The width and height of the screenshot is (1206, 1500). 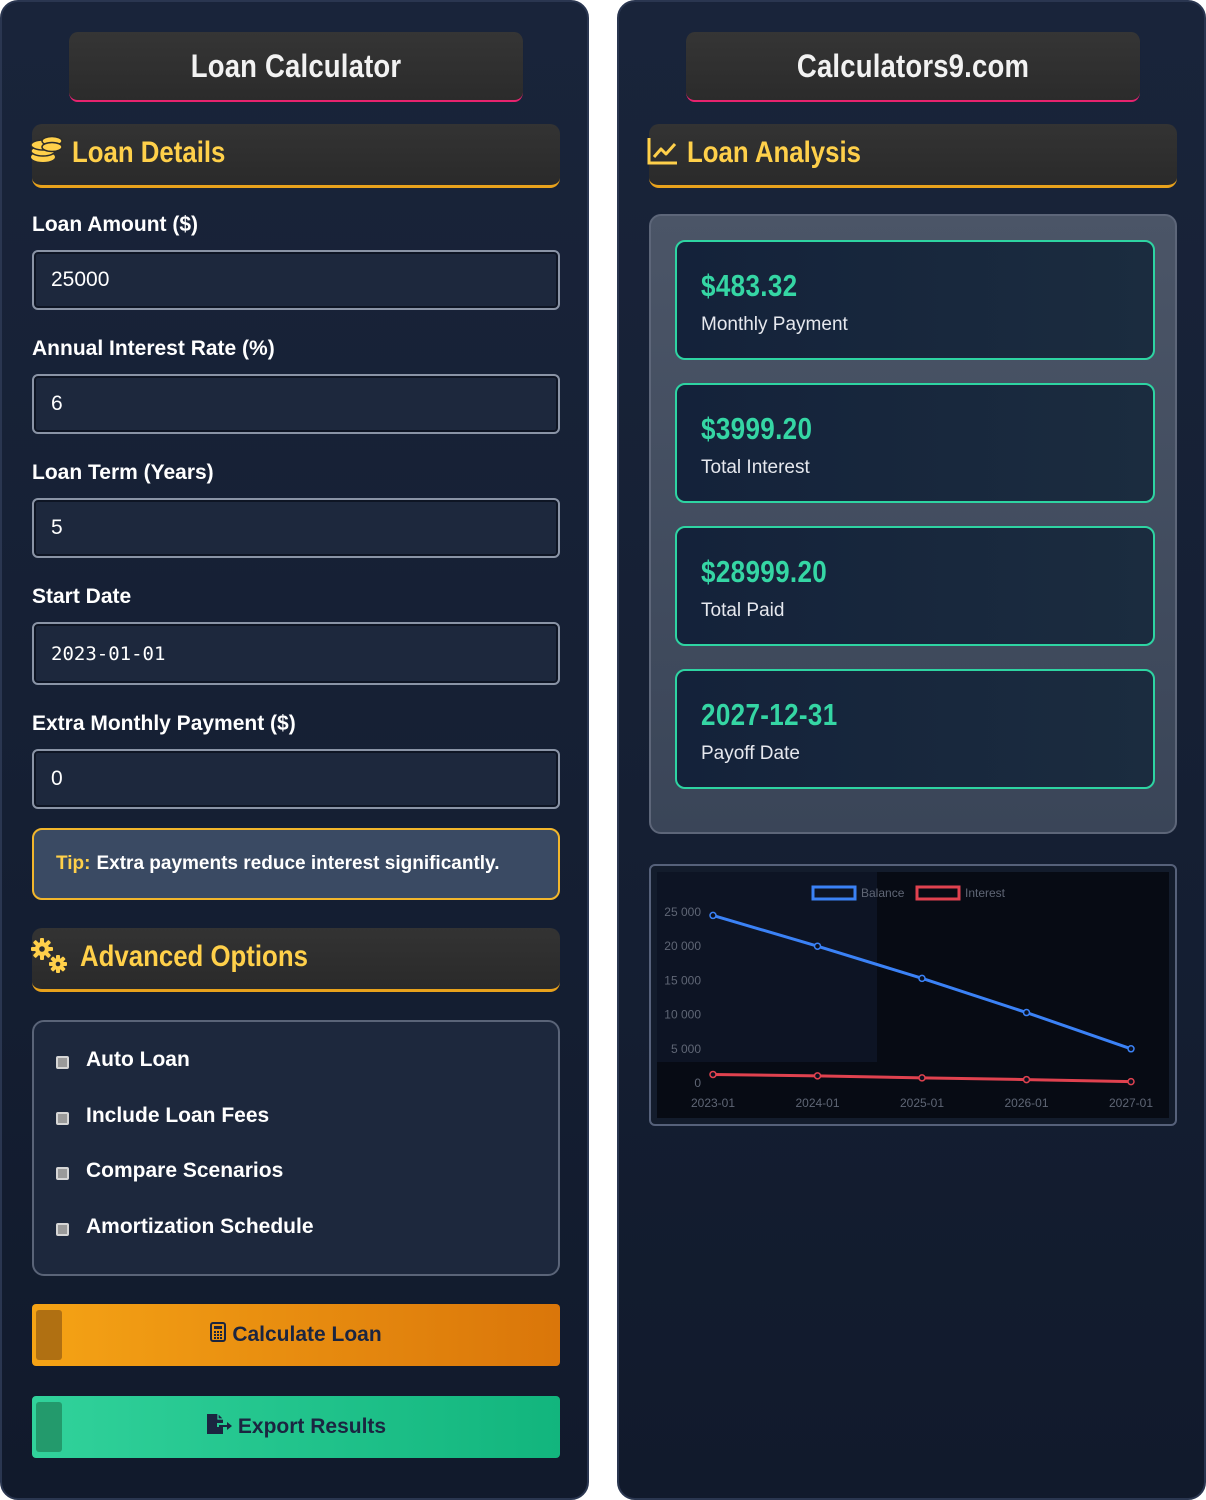 I want to click on option-include-loan-fees: Include Loan Fees, so click(x=162, y=1116).